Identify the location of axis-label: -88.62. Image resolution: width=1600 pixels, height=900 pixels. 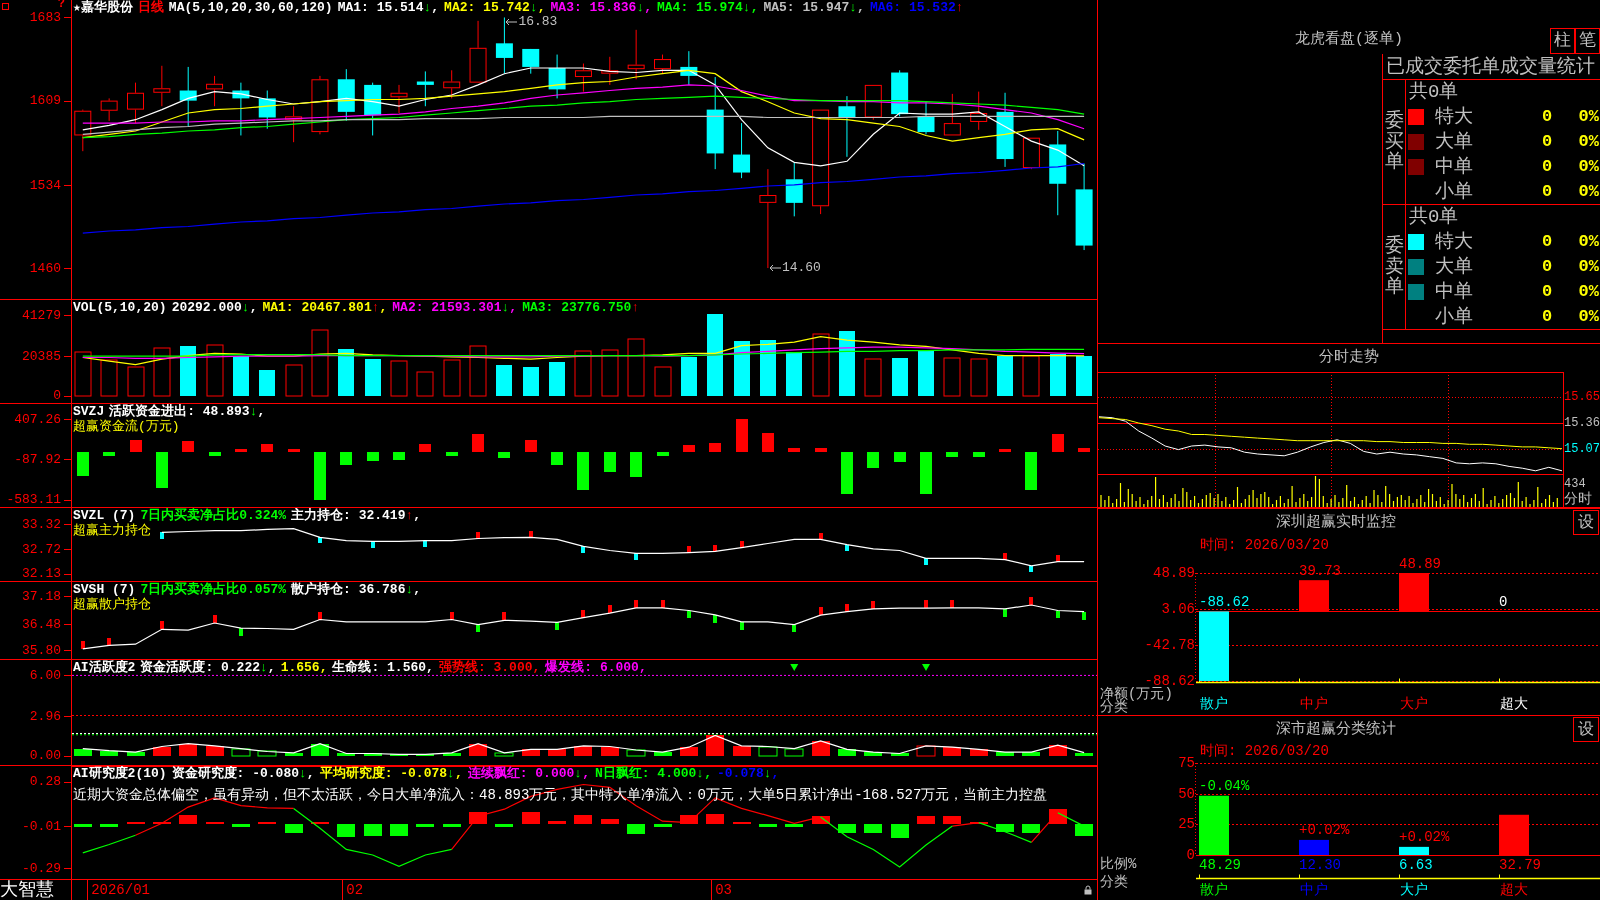
(1169, 681).